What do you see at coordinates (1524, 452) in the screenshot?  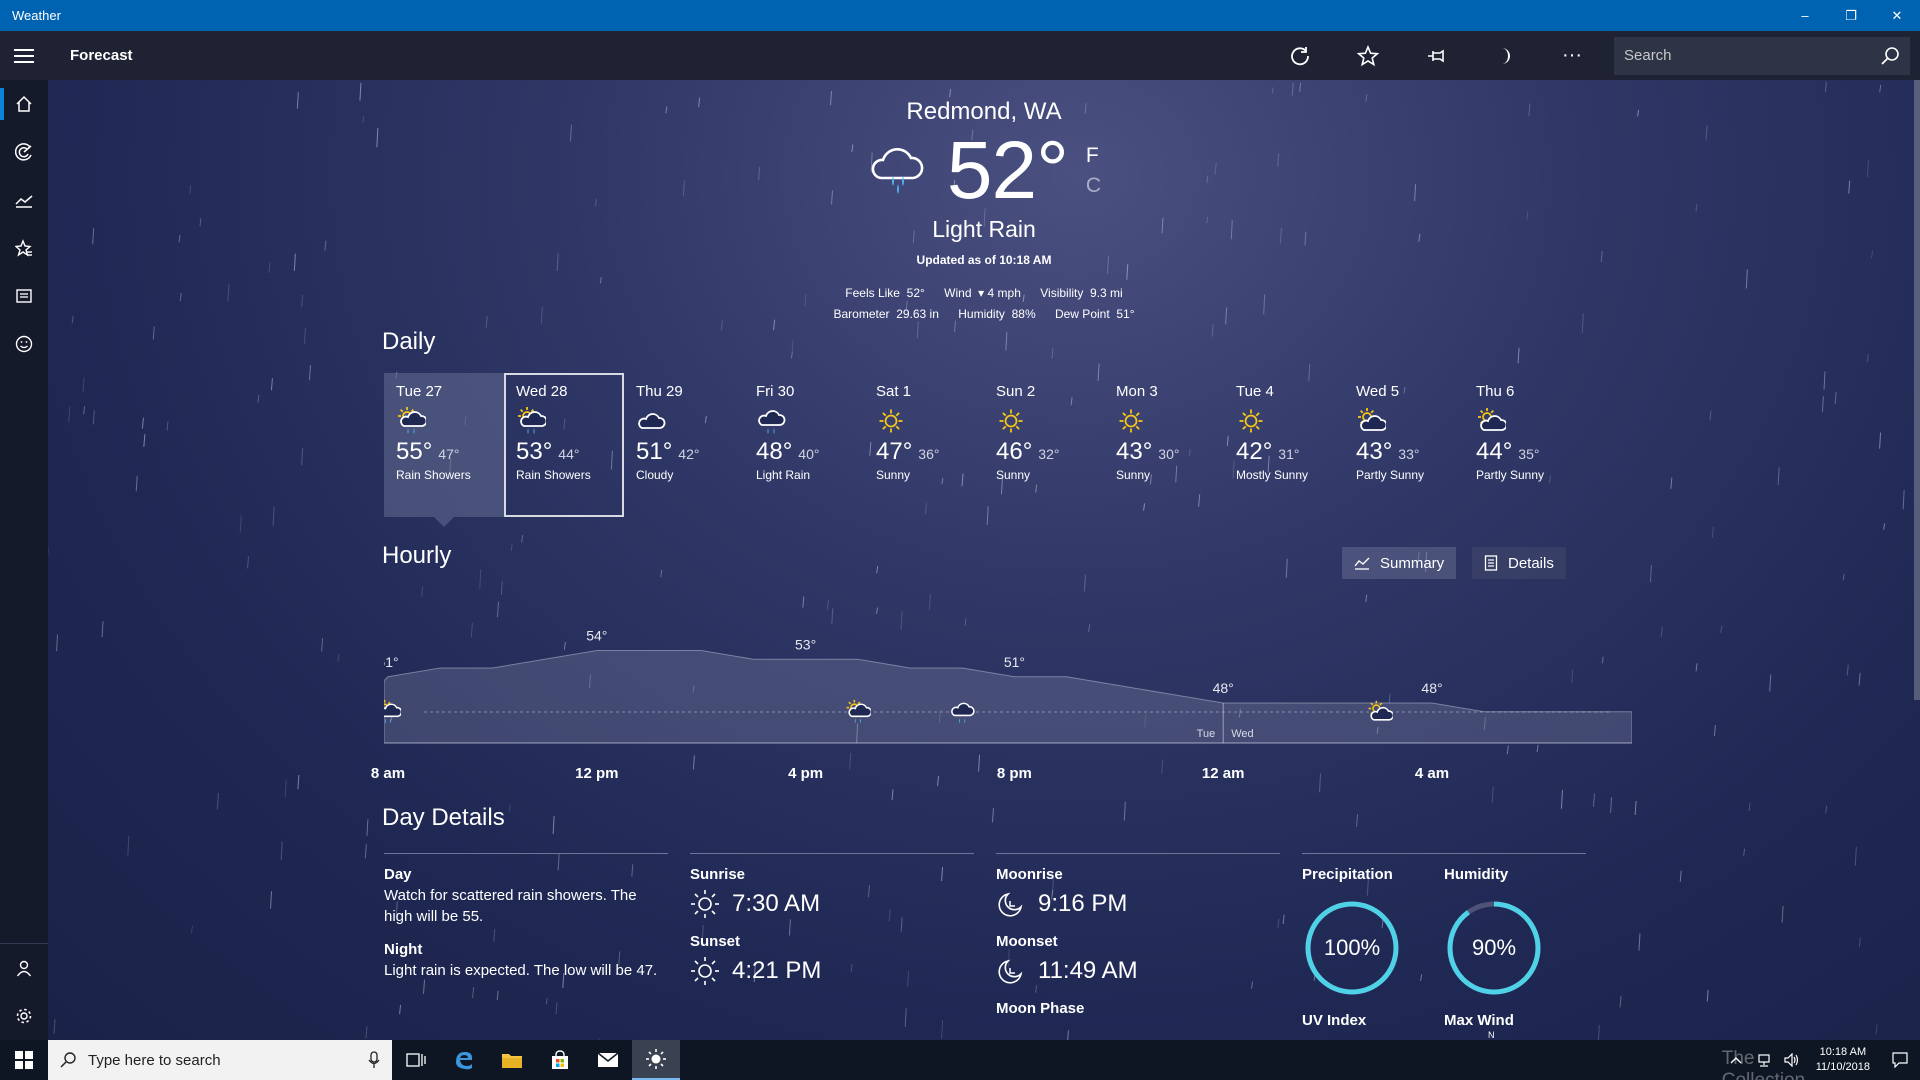 I see `day-temps: 44° 35°` at bounding box center [1524, 452].